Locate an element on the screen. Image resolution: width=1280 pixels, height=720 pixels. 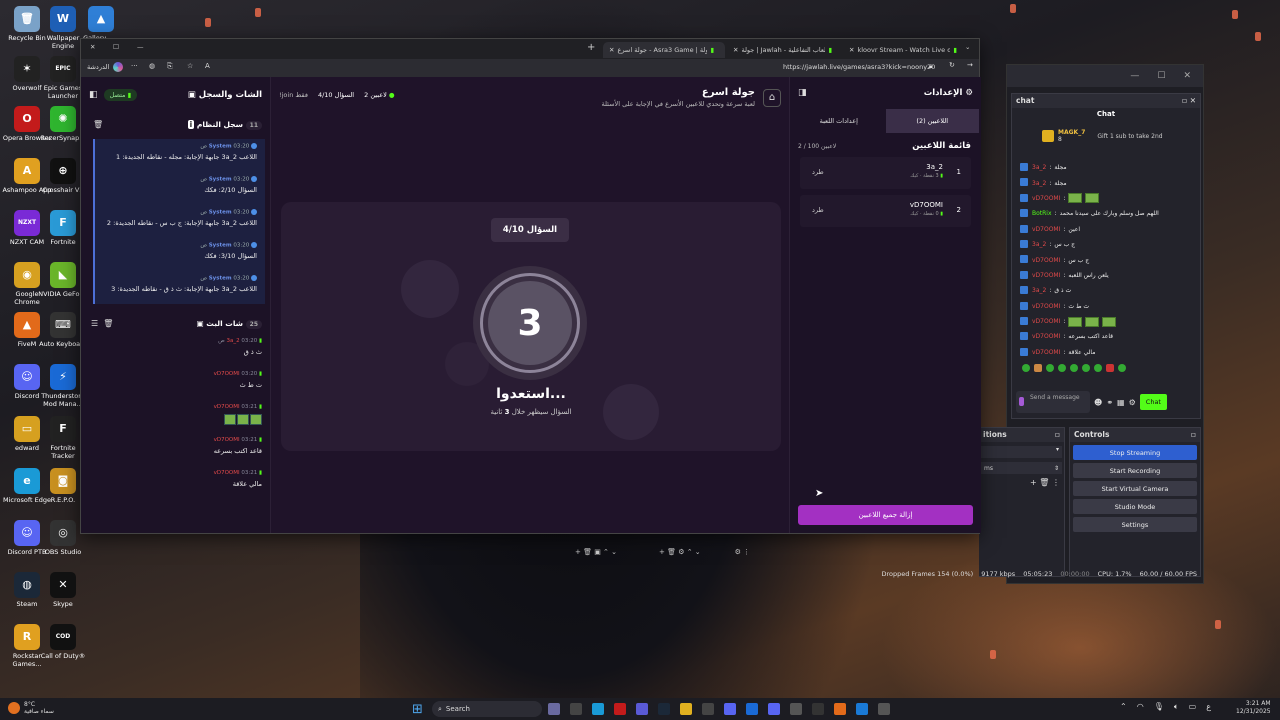
desktop-icon: COD Call of Duty® is located at coordinates (63, 650).